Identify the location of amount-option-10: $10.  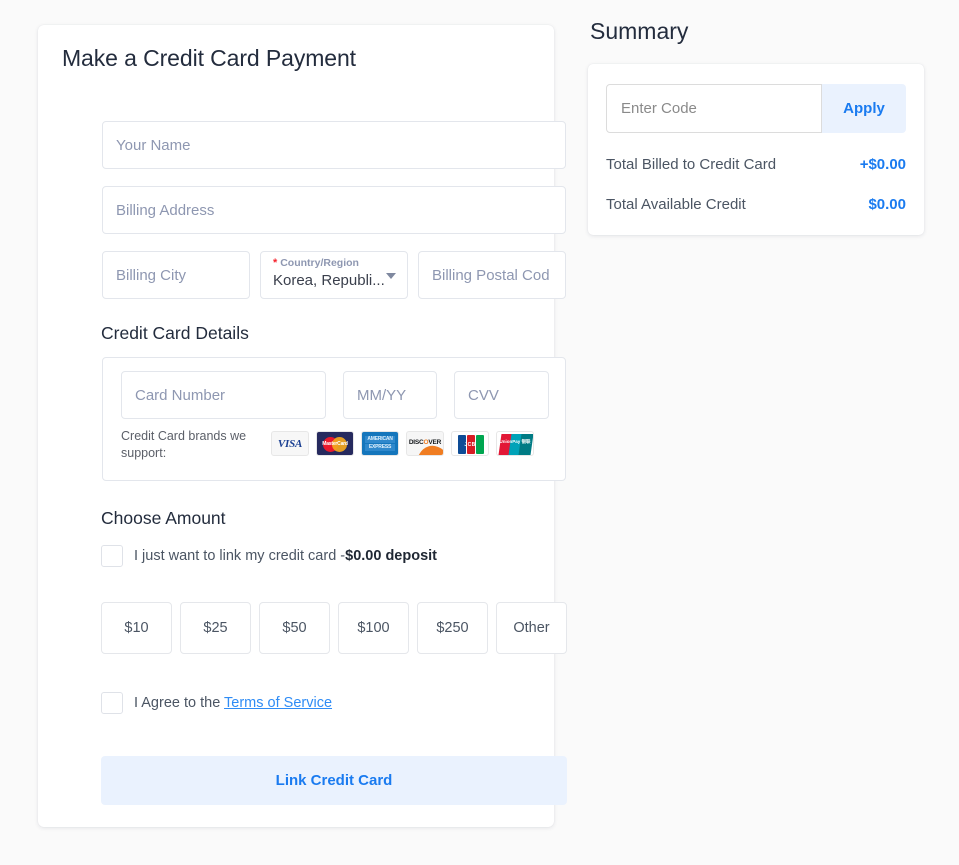
(136, 628).